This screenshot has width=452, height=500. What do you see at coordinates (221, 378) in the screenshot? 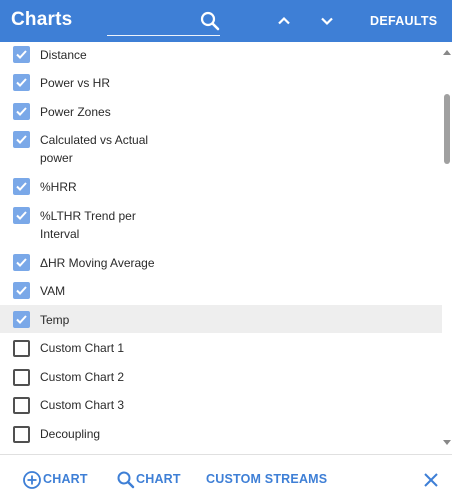
I see `list-item: Custom Chart 2` at bounding box center [221, 378].